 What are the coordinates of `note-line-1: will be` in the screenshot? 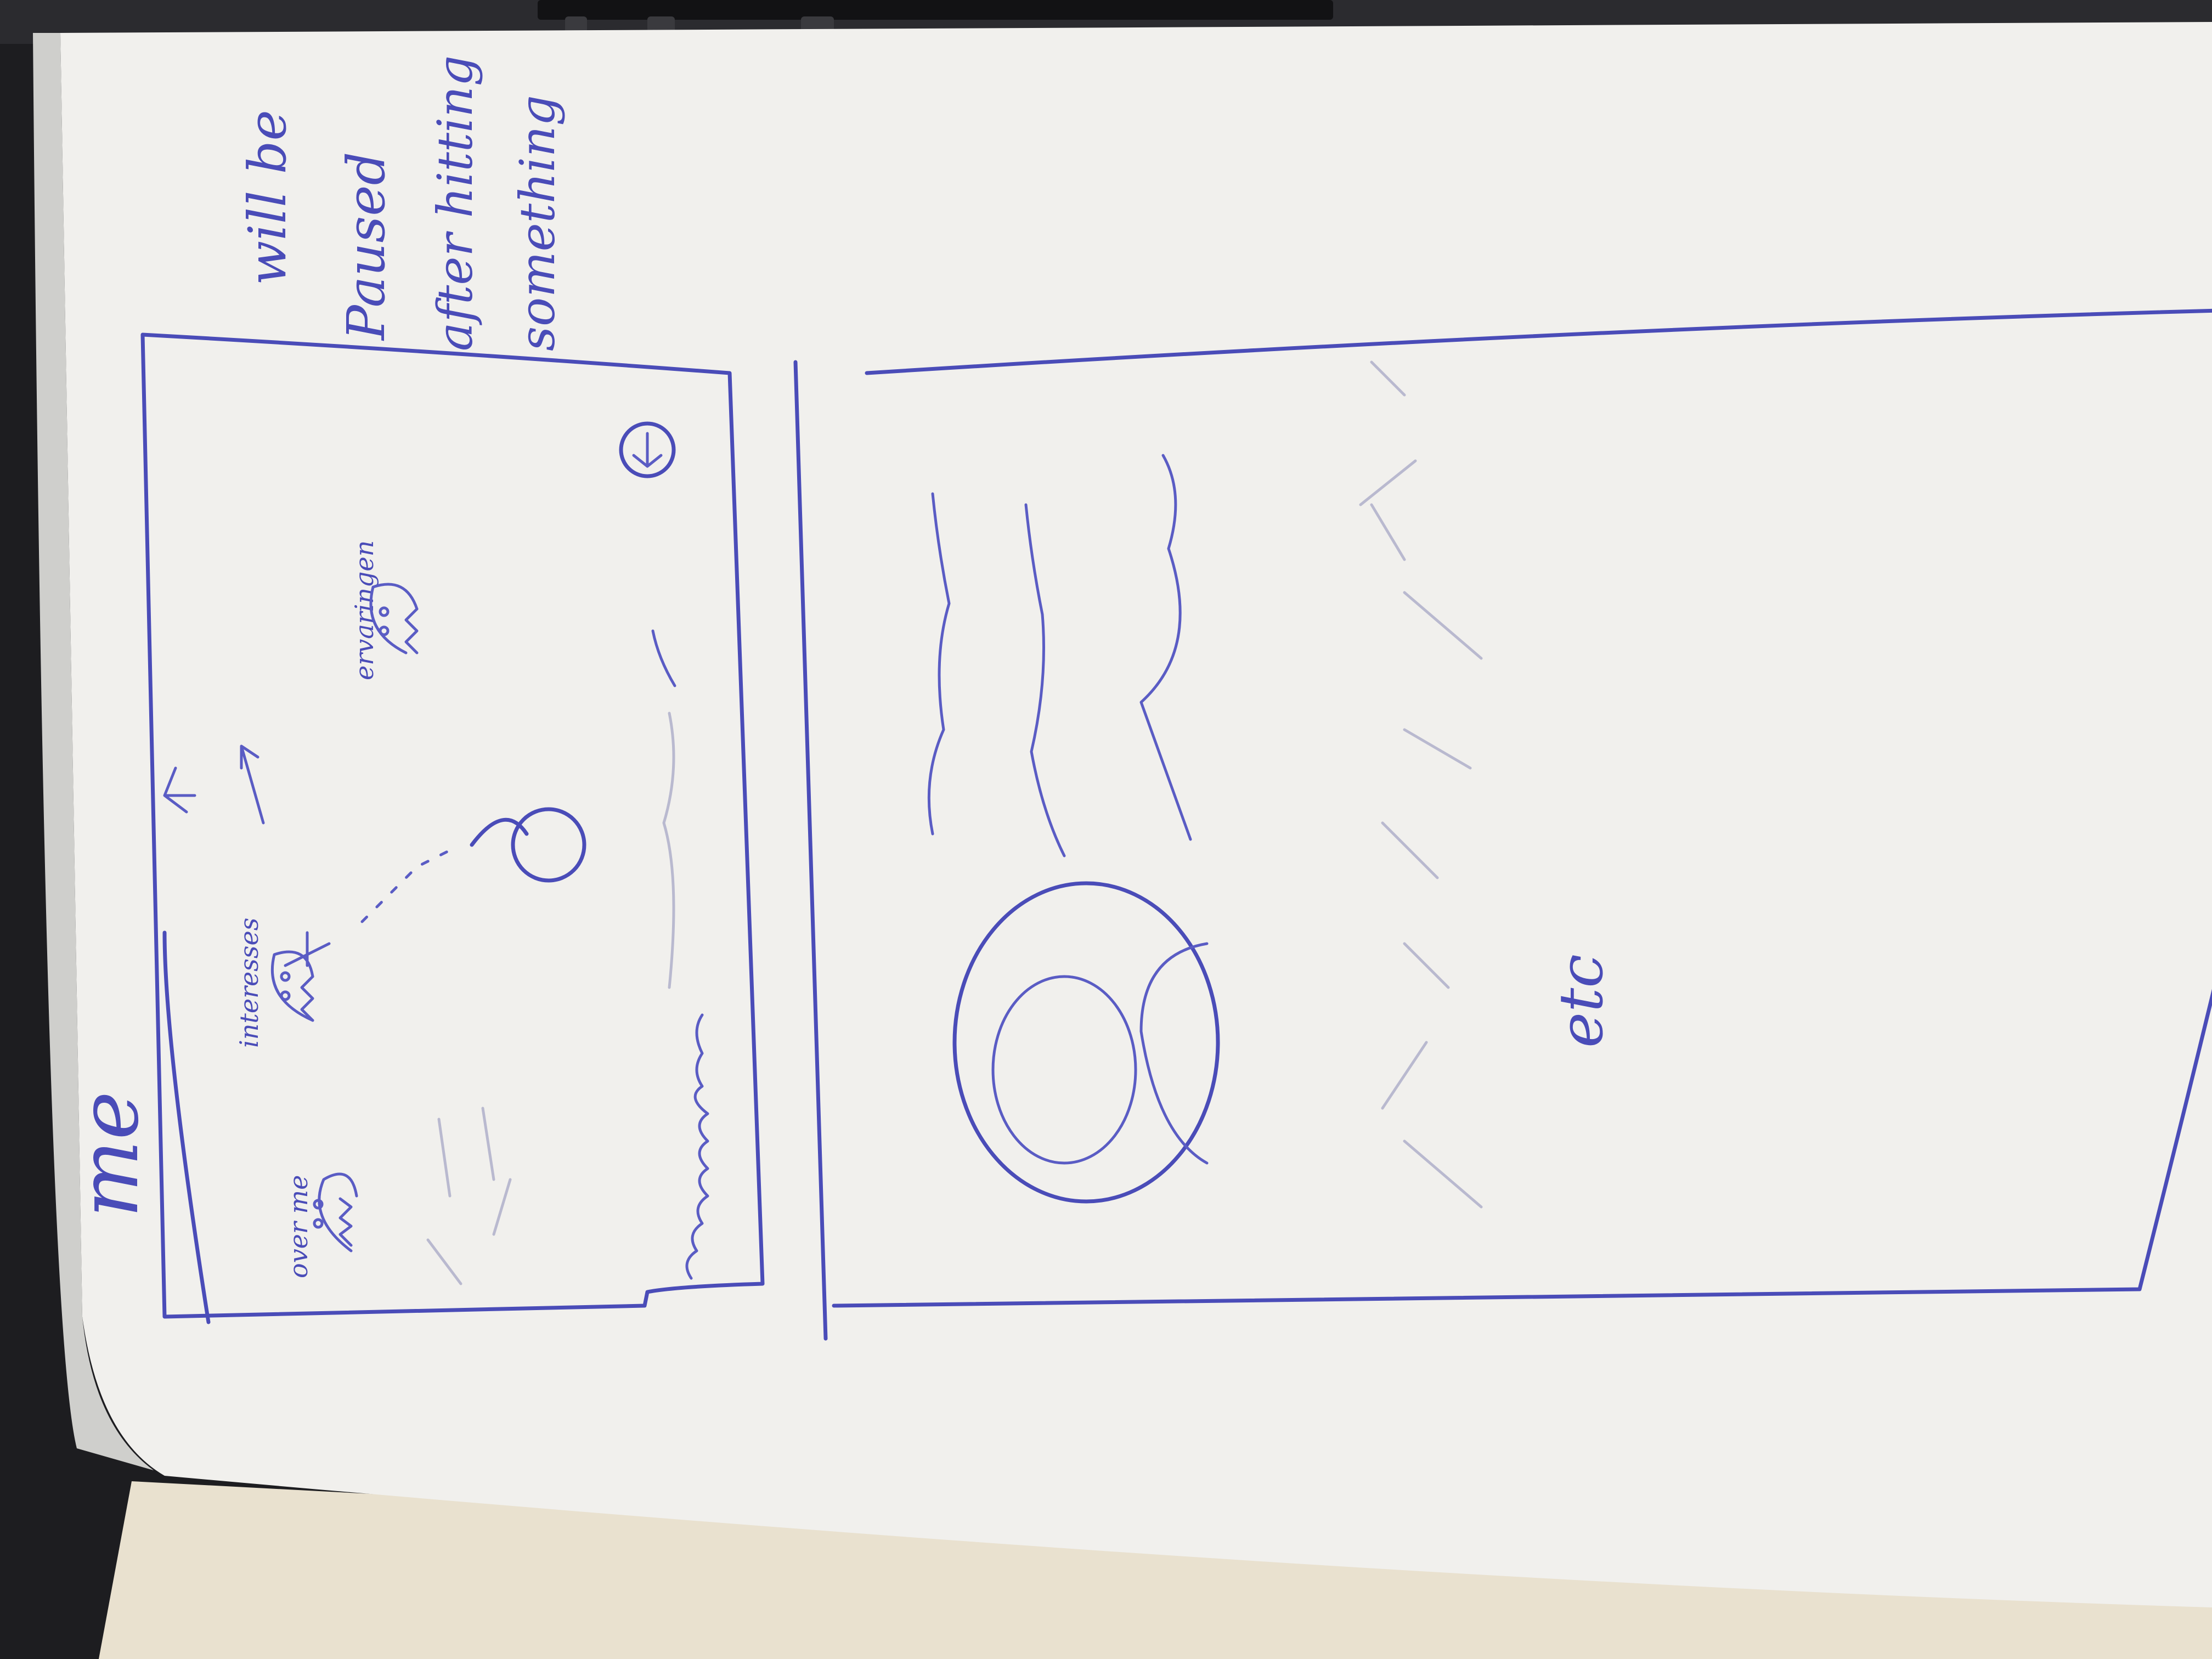 It's located at (268, 198).